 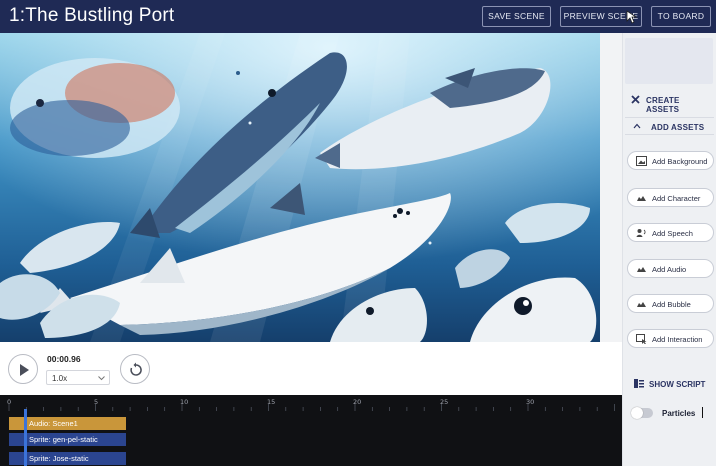 I want to click on particles-row: Particles, so click(x=671, y=413).